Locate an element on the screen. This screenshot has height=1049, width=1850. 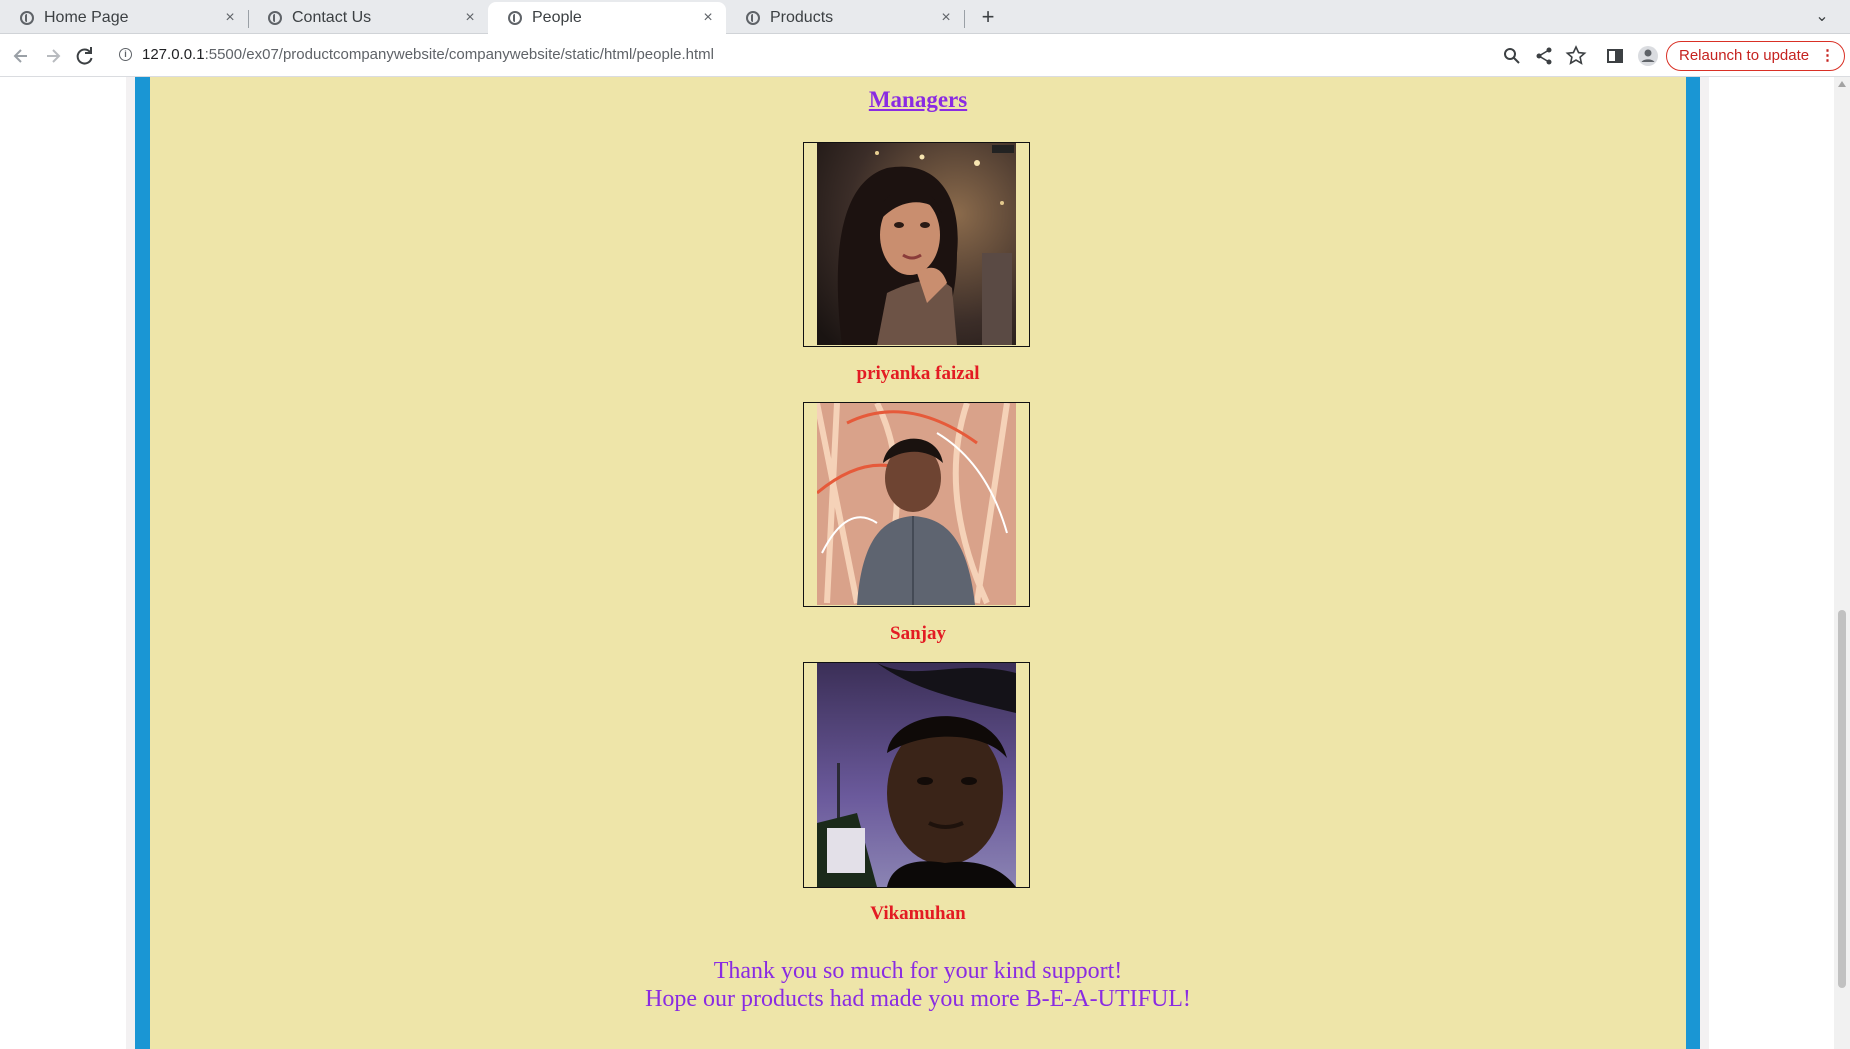
person-name: Sanjay is located at coordinates (918, 633).